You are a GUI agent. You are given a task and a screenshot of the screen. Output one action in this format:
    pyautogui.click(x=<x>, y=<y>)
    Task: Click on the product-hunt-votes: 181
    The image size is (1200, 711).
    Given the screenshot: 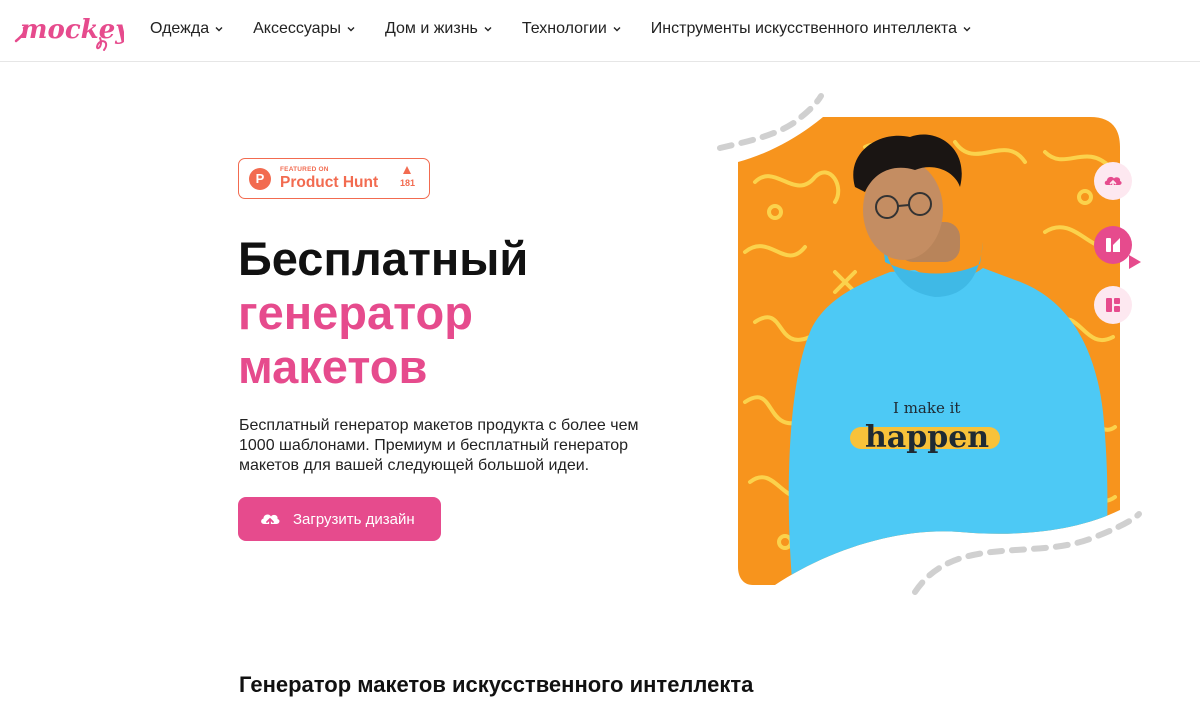 What is the action you would take?
    pyautogui.click(x=407, y=177)
    